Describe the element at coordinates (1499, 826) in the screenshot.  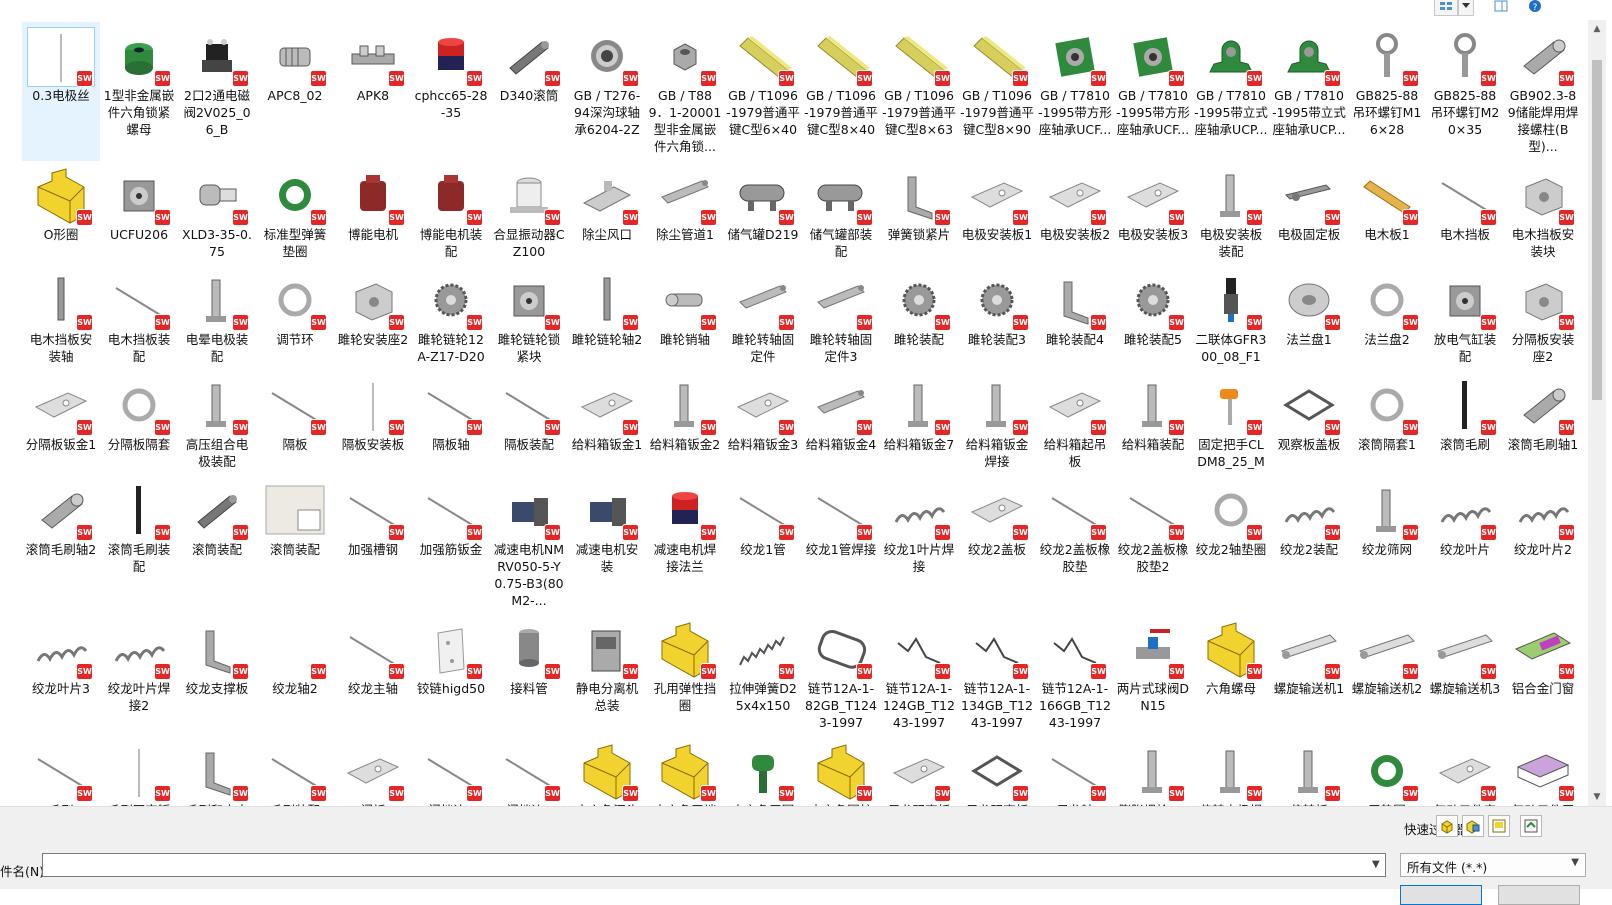
I see `filter-drawings-icon` at that location.